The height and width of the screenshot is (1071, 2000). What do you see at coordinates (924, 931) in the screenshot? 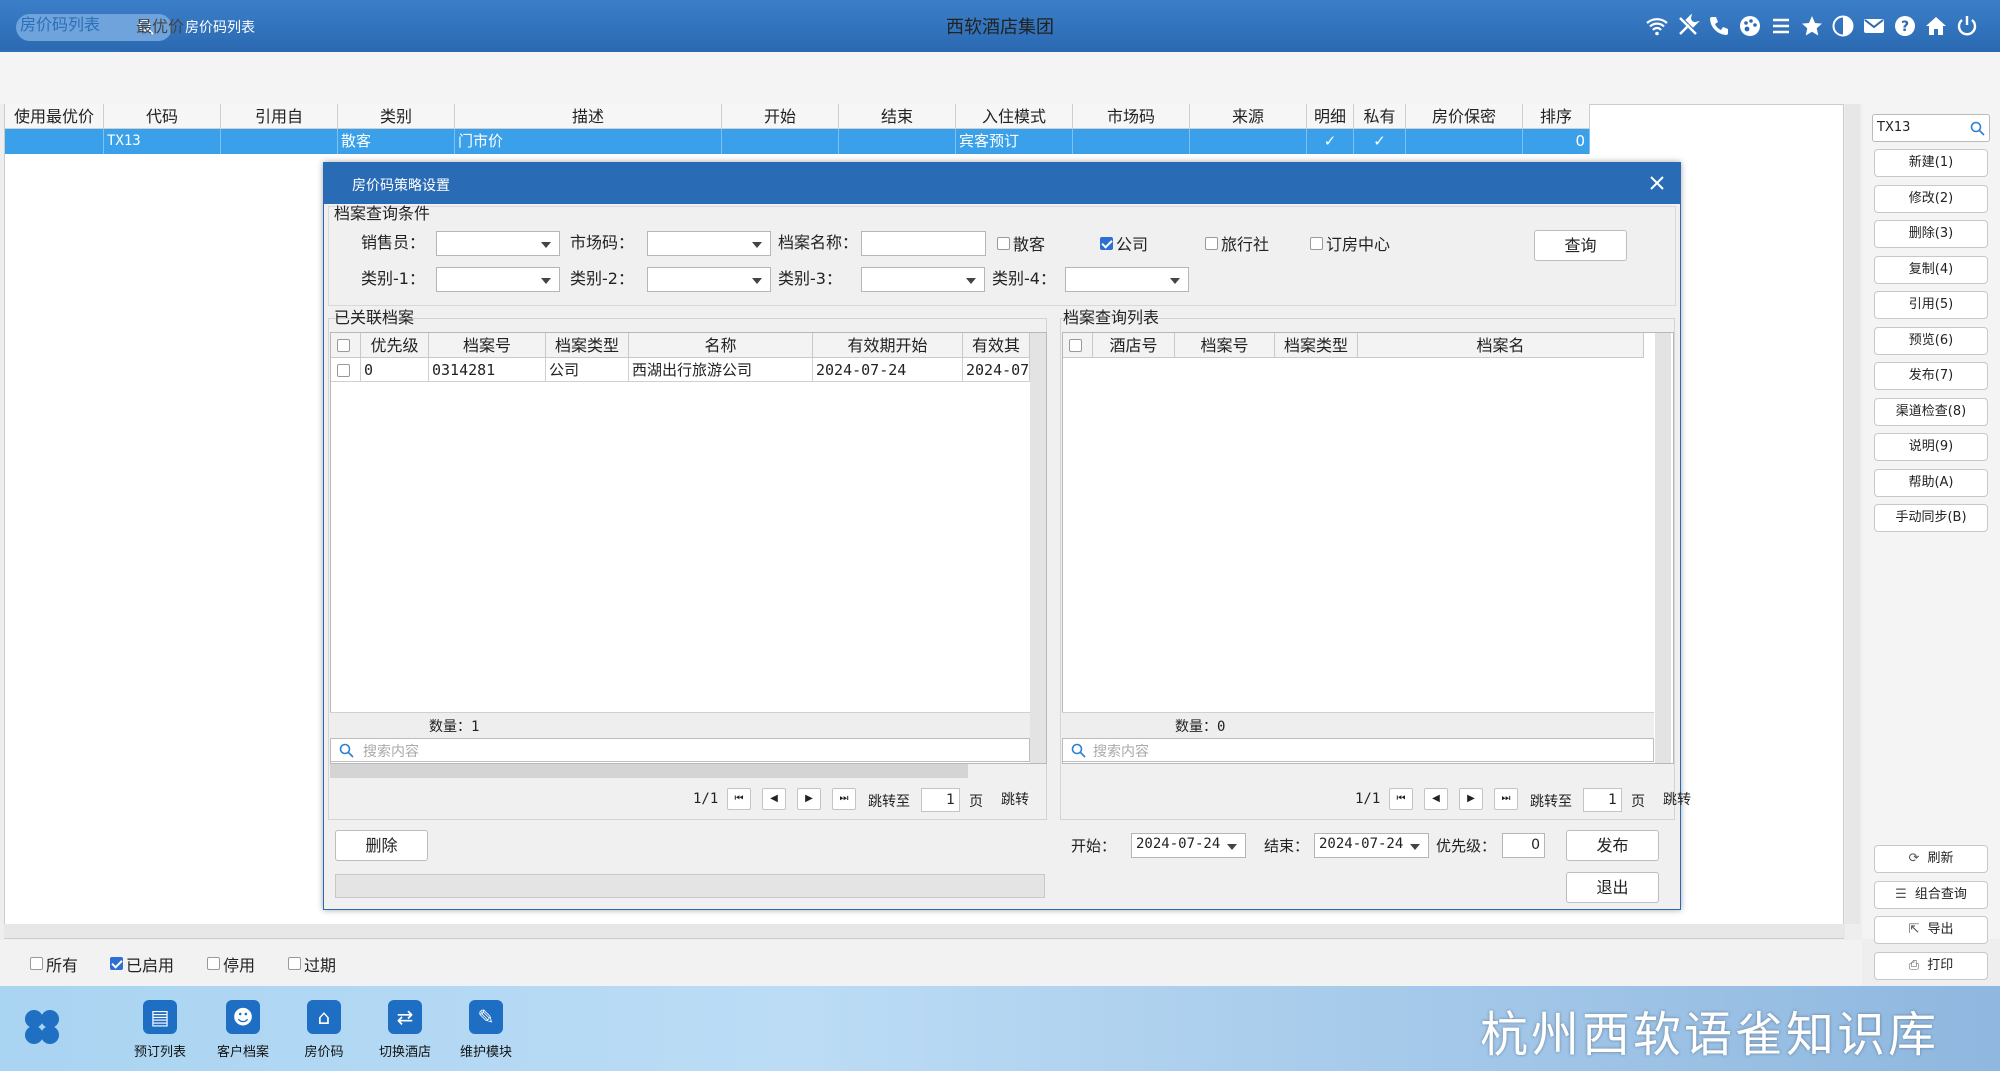
I see `horizontal-scrollbar` at bounding box center [924, 931].